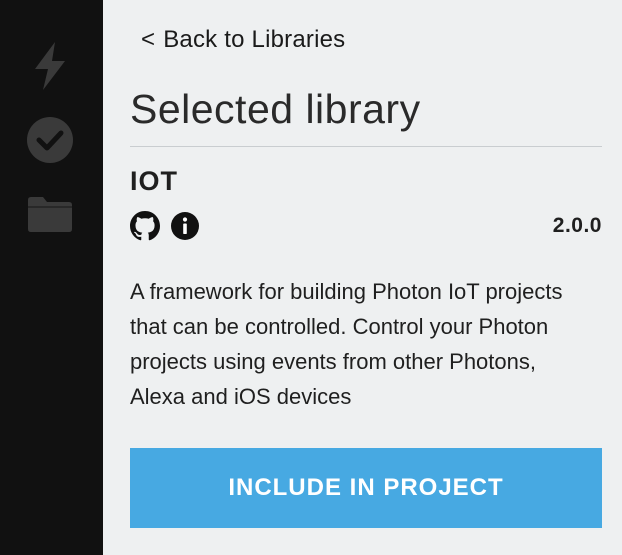  I want to click on github-icon, so click(145, 226).